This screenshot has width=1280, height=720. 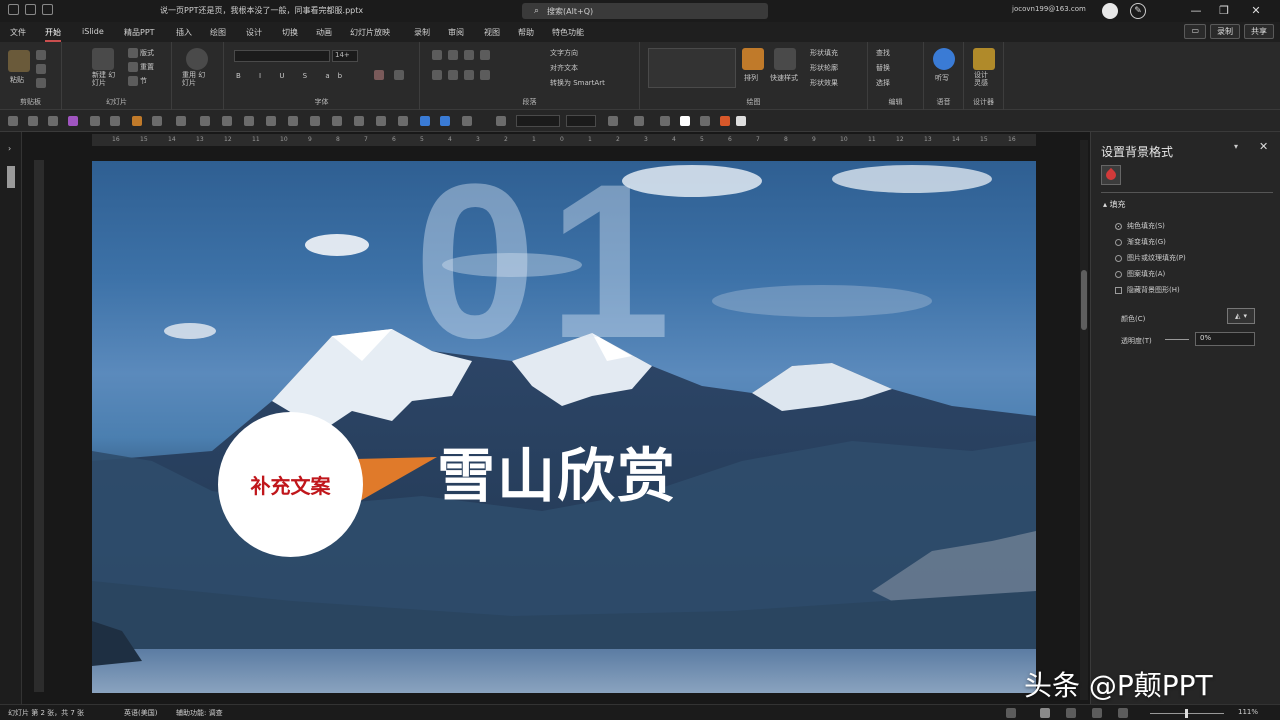 I want to click on share-button: 共享, so click(x=1259, y=31).